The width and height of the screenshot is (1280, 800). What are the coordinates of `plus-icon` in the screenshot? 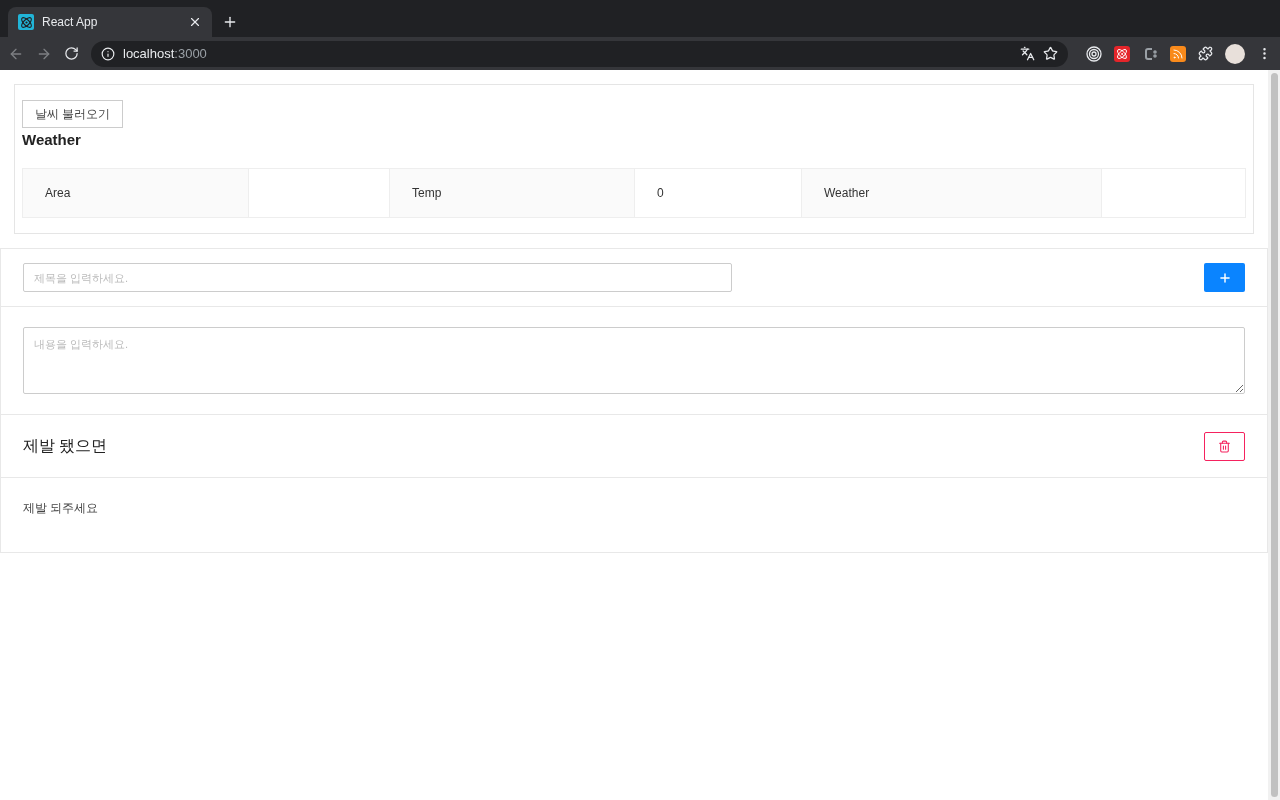 It's located at (1224, 277).